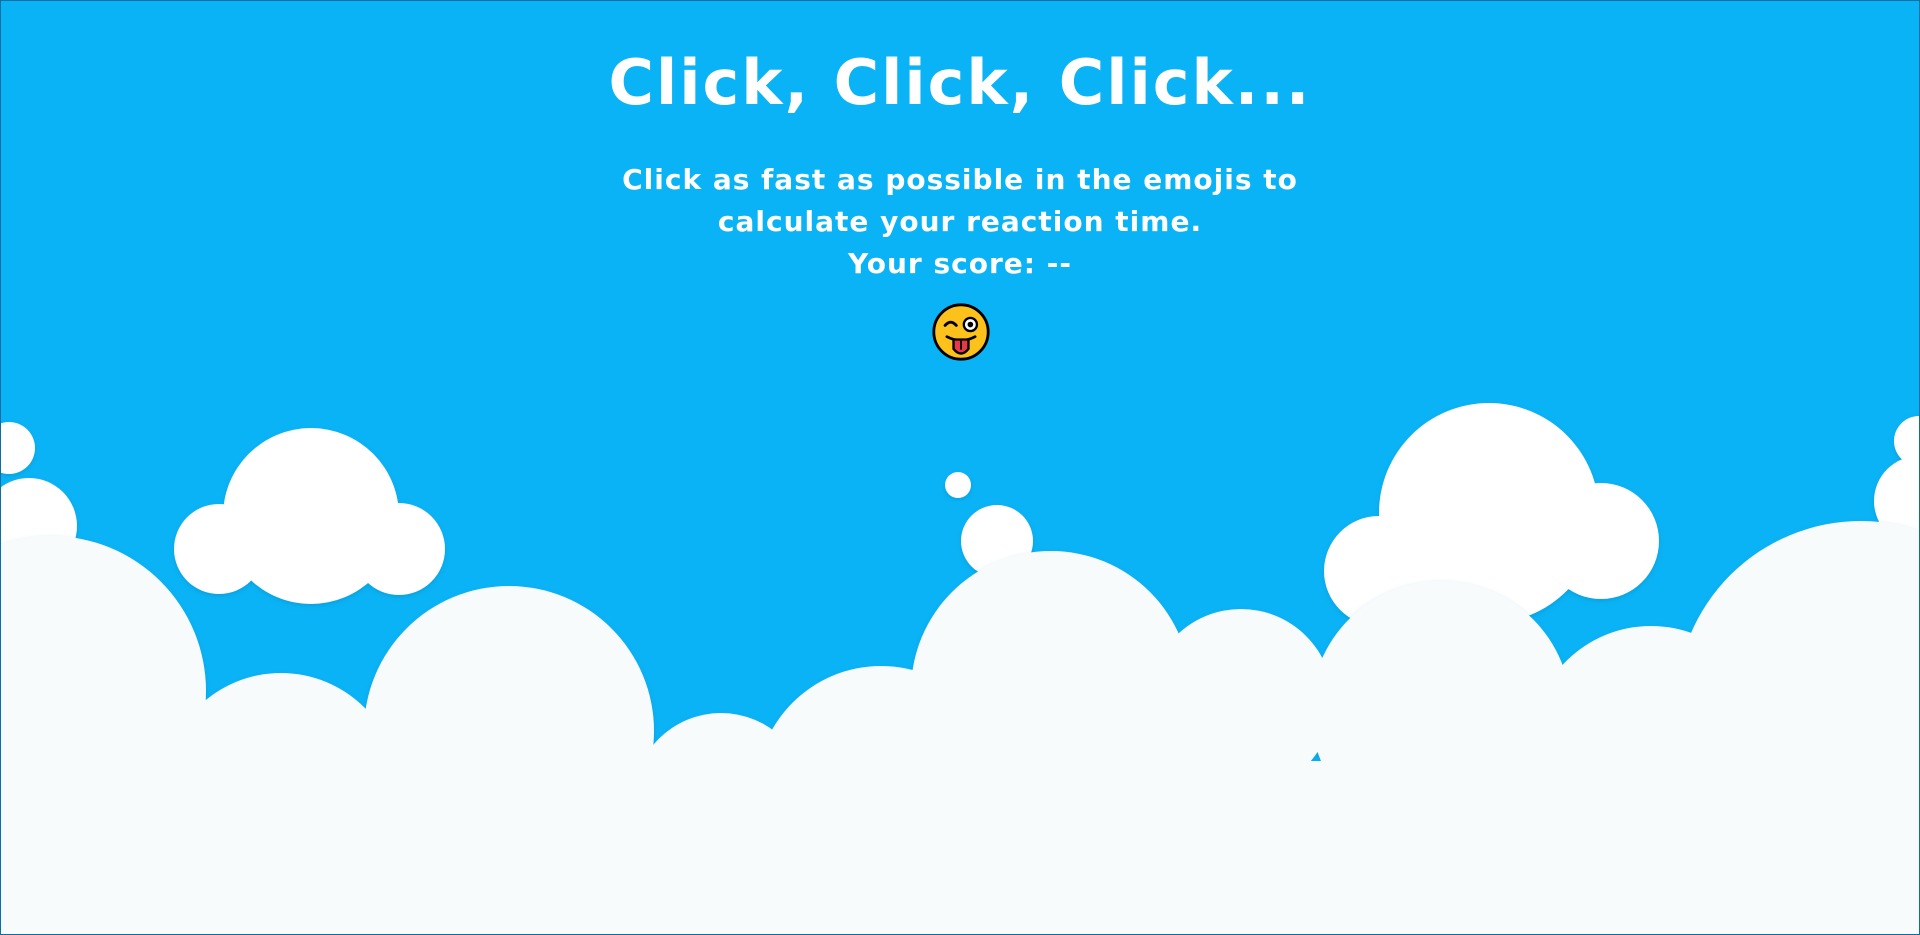  Describe the element at coordinates (1059, 263) in the screenshot. I see `score-value: --` at that location.